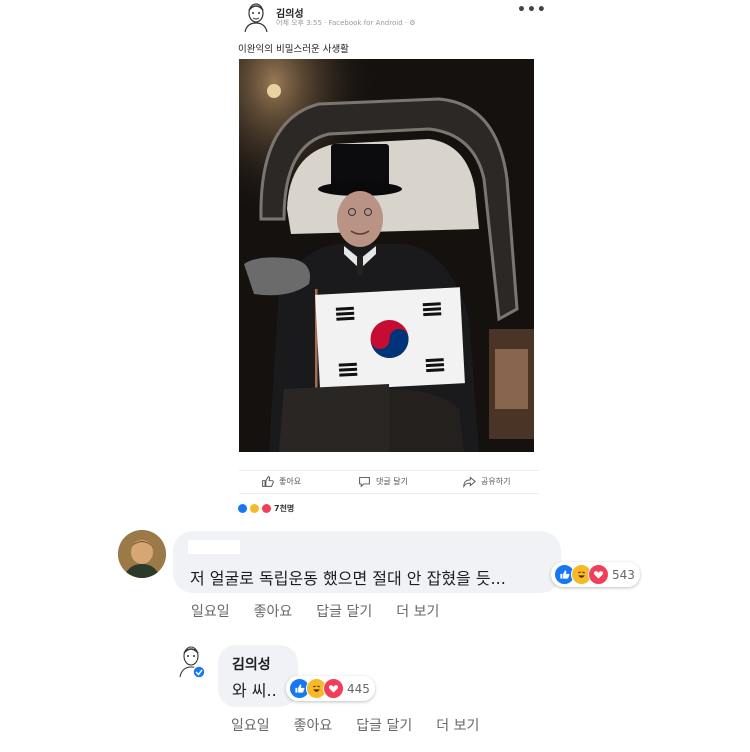 This screenshot has width=750, height=752. I want to click on commenter-avatar, so click(142, 554).